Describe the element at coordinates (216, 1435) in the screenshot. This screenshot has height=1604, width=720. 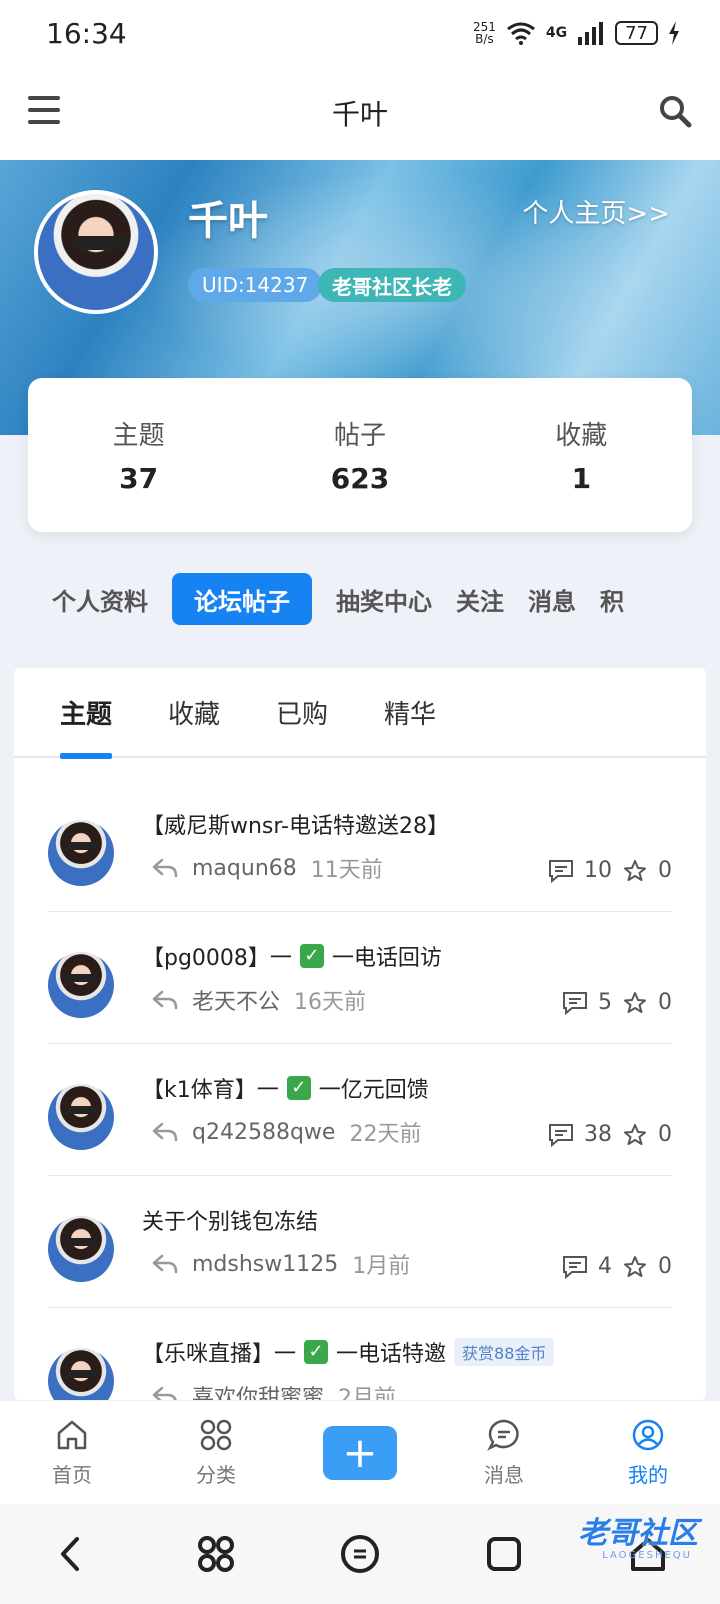
I see `grid-icon` at that location.